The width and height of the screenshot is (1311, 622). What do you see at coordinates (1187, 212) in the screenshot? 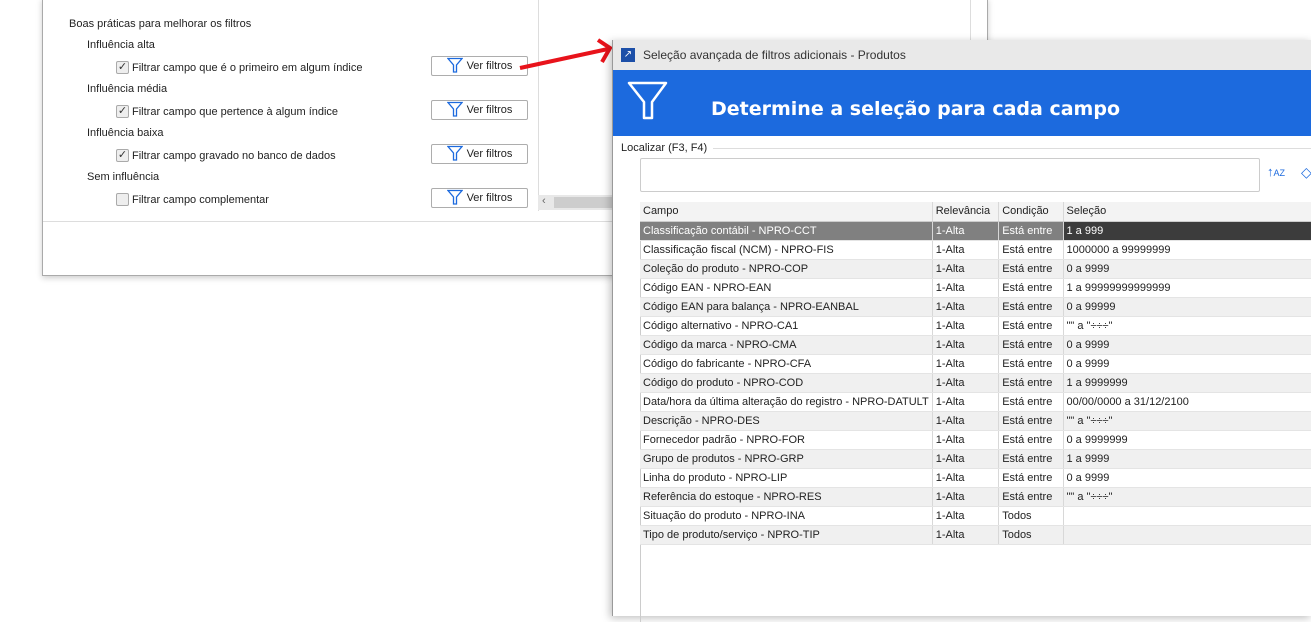
I see `column-header: Seleção` at bounding box center [1187, 212].